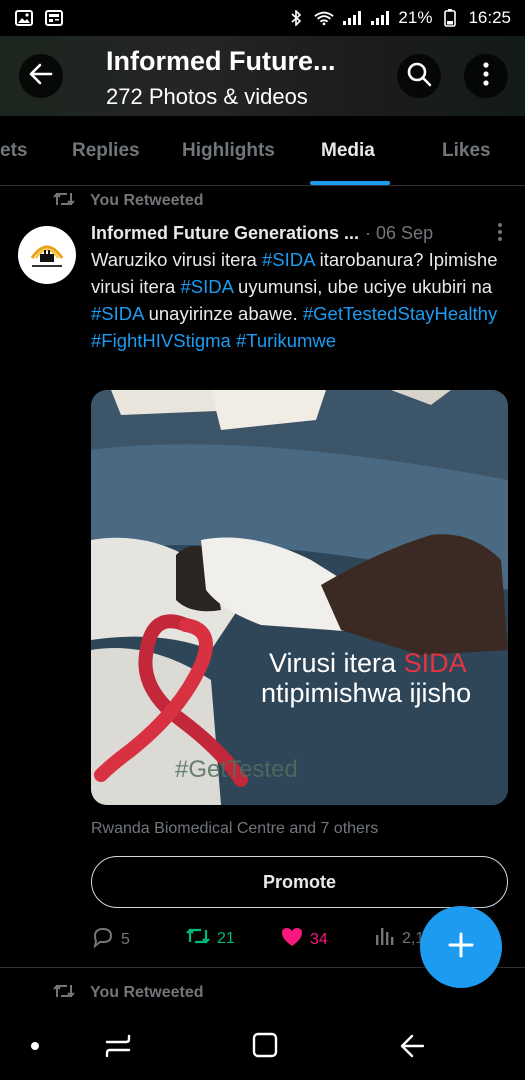 The image size is (525, 1080). I want to click on more-options-button, so click(486, 76).